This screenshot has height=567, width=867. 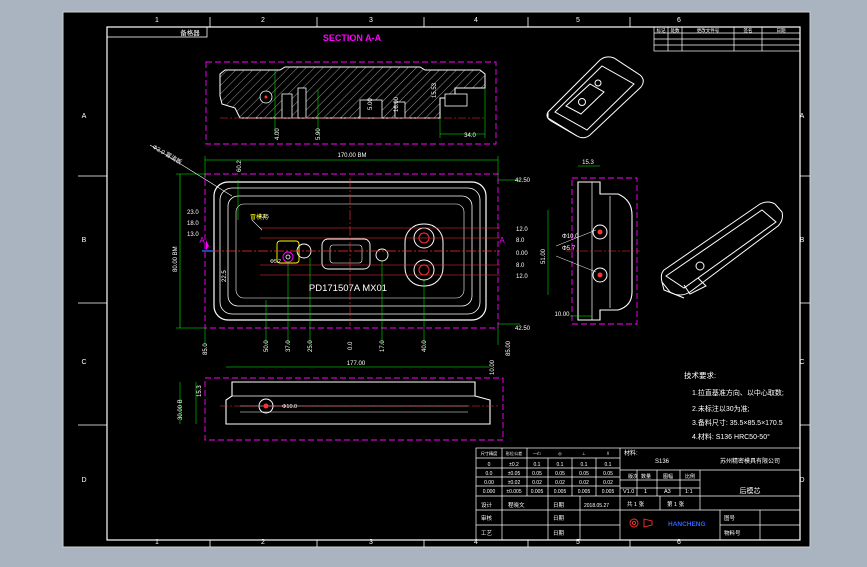 What do you see at coordinates (490, 453) in the screenshot?
I see `svg-text: 尺寸精度` at bounding box center [490, 453].